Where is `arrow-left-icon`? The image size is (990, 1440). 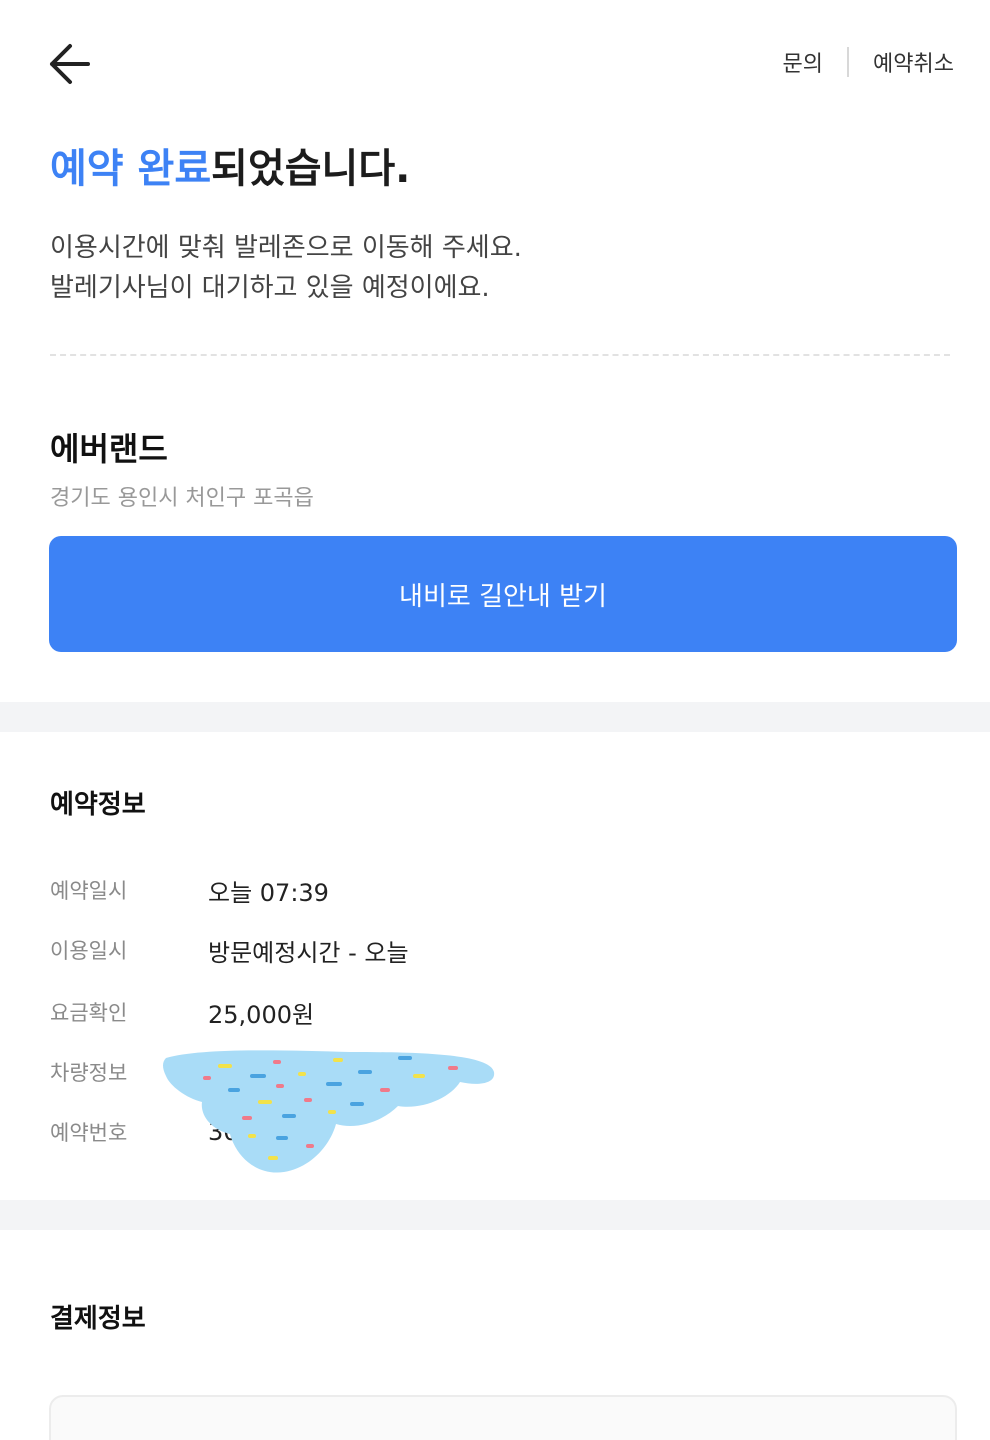
arrow-left-icon is located at coordinates (70, 64).